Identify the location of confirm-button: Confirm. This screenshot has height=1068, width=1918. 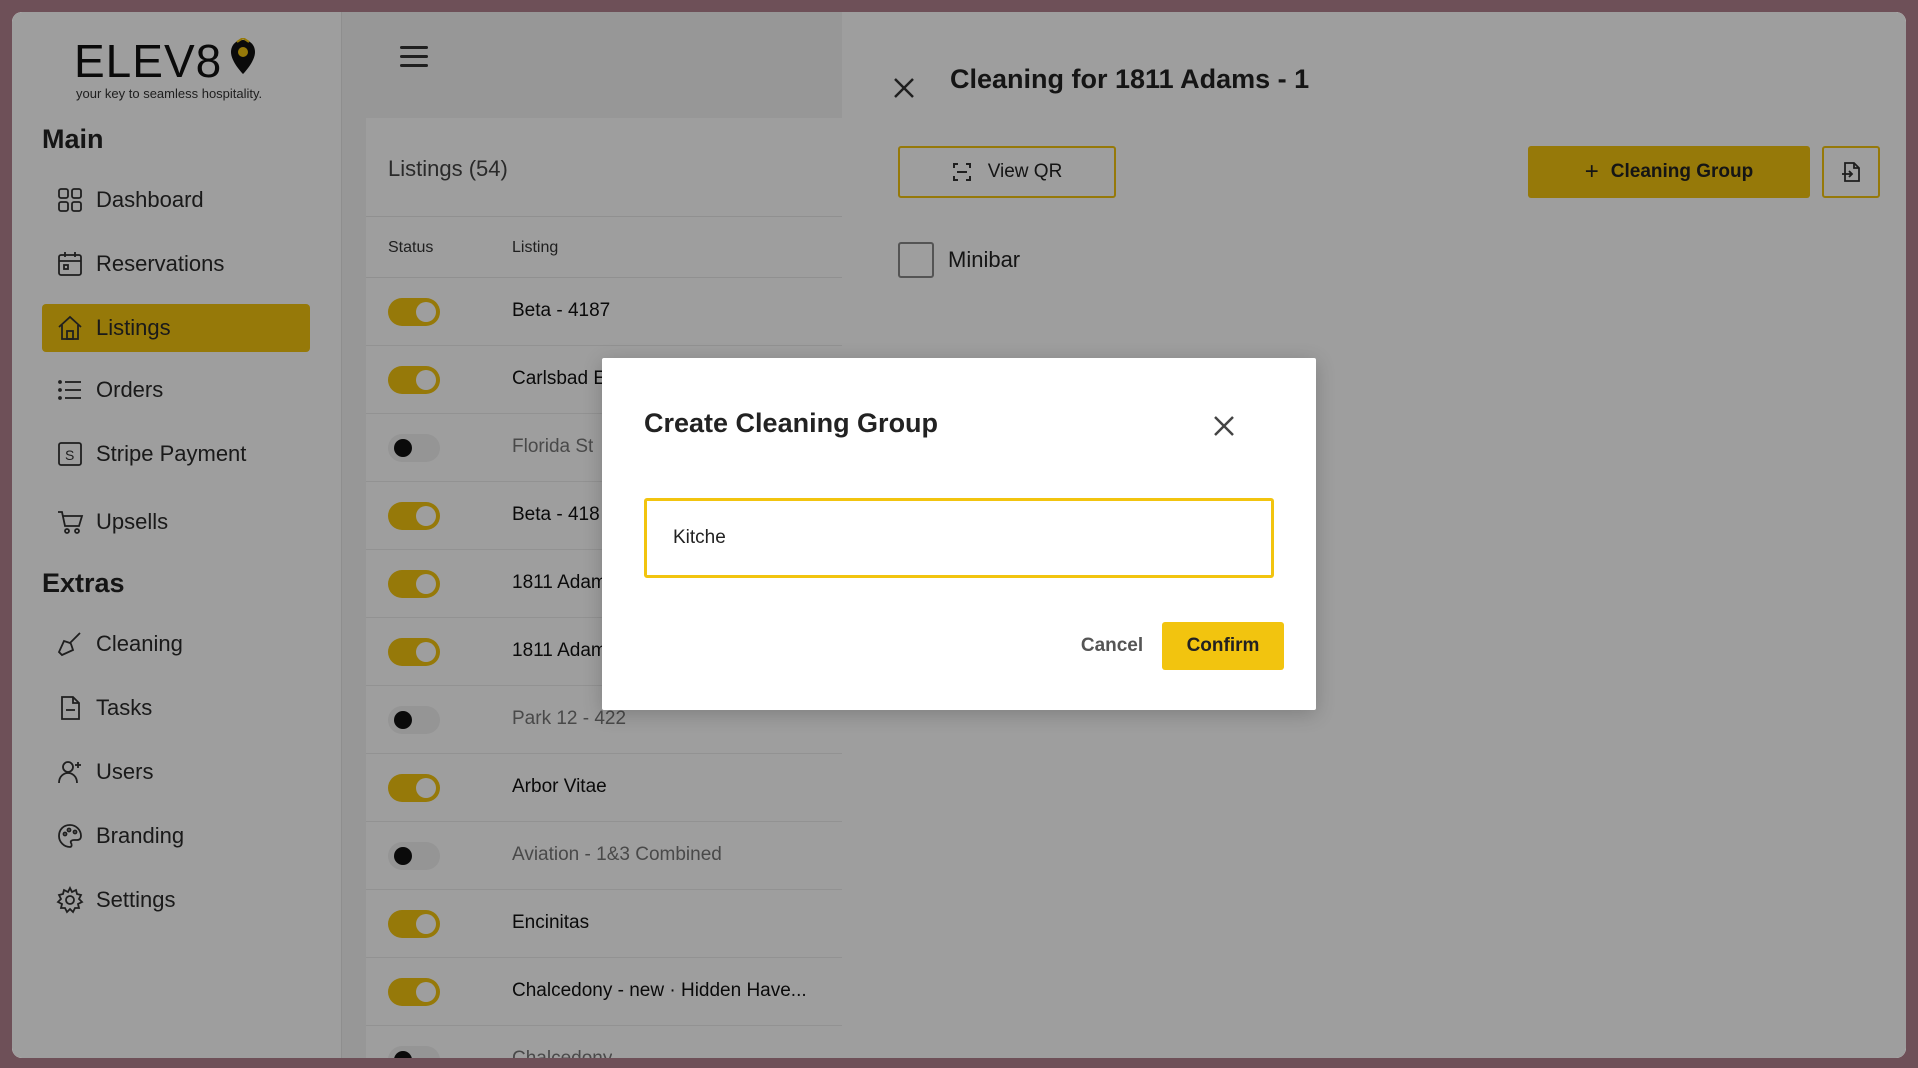
(1223, 646).